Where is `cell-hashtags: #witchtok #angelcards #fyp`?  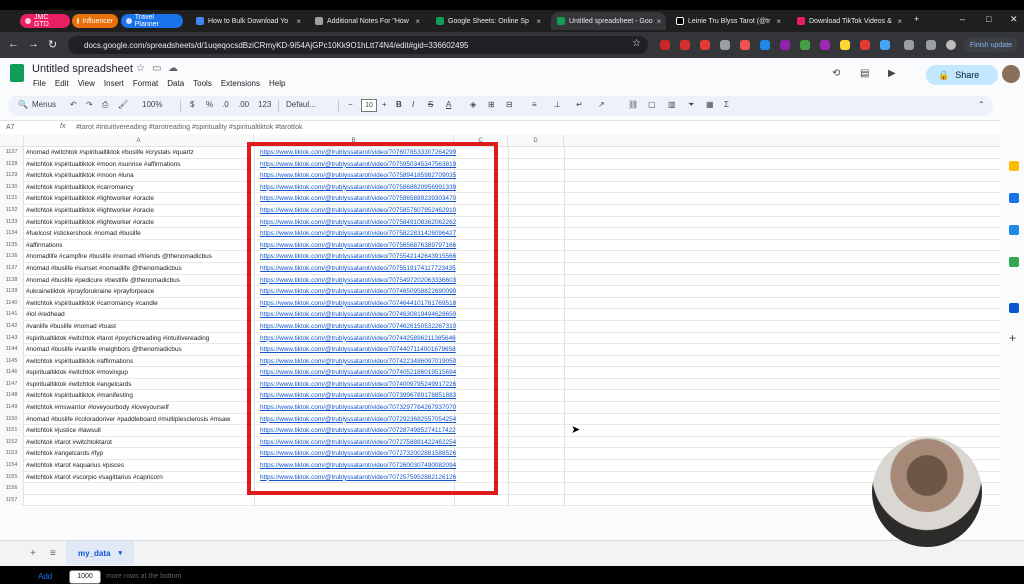 cell-hashtags: #witchtok #angelcards #fyp is located at coordinates (138, 453).